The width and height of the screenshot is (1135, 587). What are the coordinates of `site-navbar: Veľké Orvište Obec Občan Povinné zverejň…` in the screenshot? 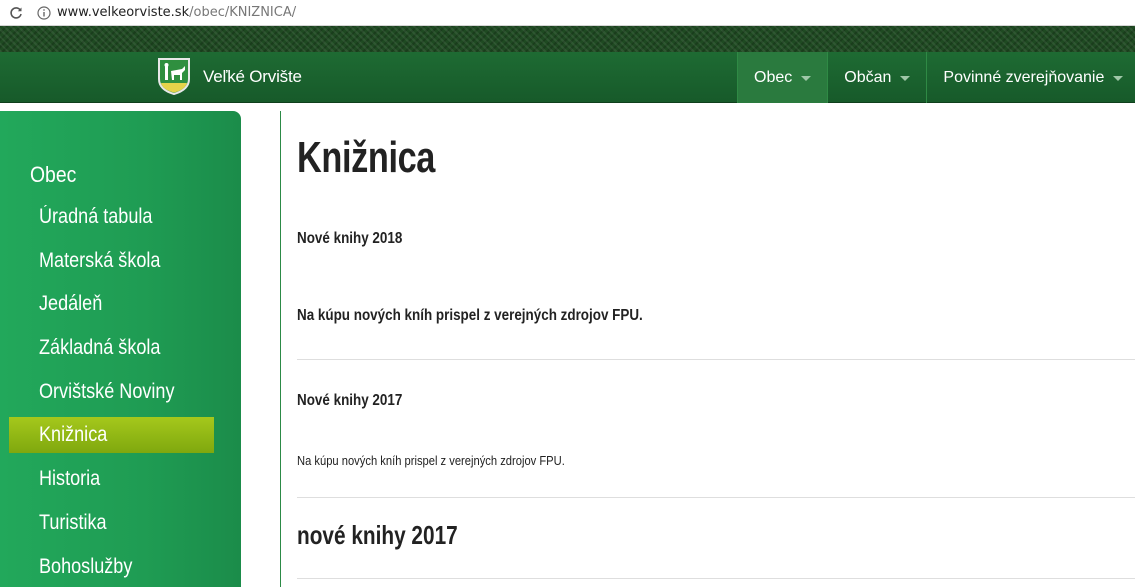 It's located at (567, 77).